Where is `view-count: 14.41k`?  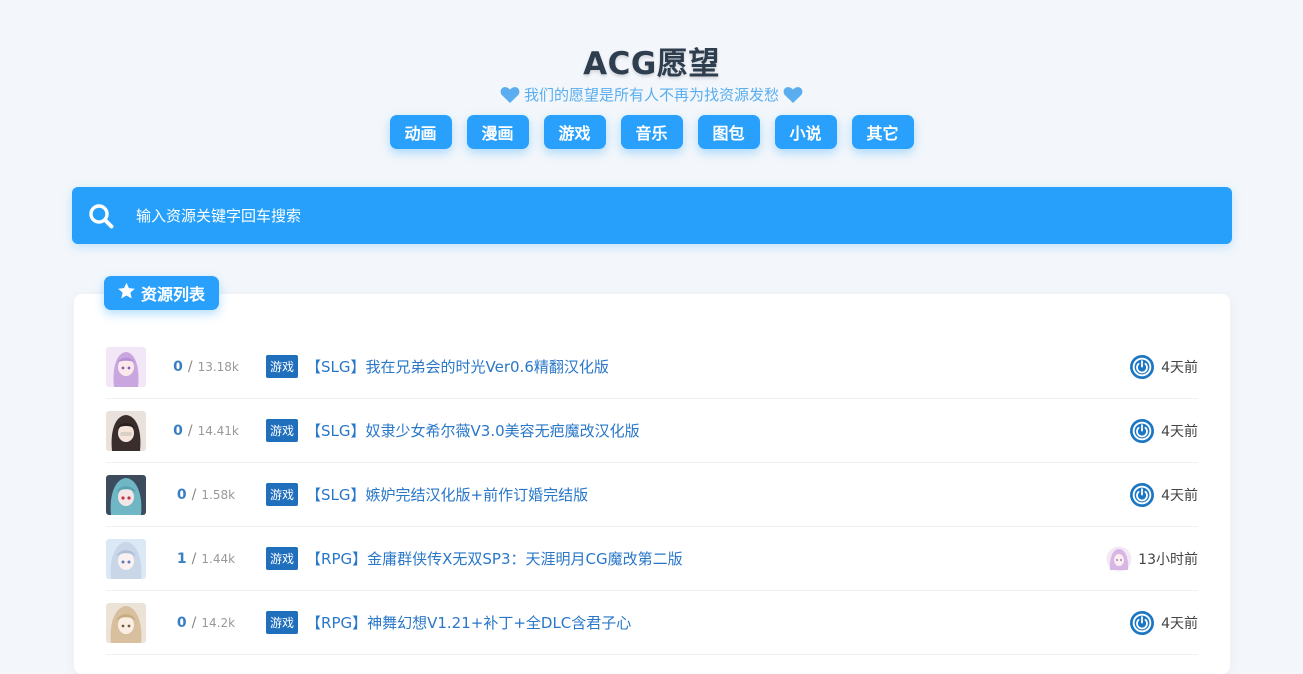 view-count: 14.41k is located at coordinates (218, 430).